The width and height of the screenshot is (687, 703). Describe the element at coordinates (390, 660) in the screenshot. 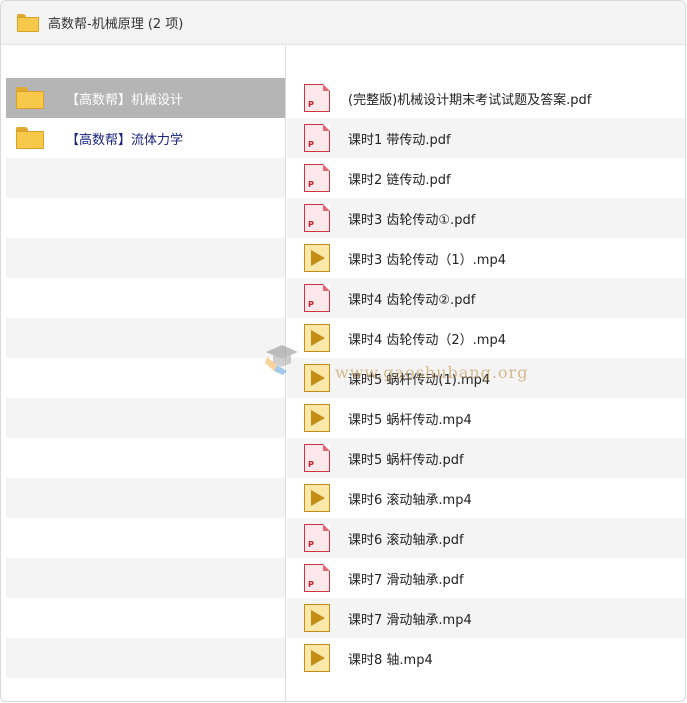

I see `file-name: 课时8 轴.mp4` at that location.